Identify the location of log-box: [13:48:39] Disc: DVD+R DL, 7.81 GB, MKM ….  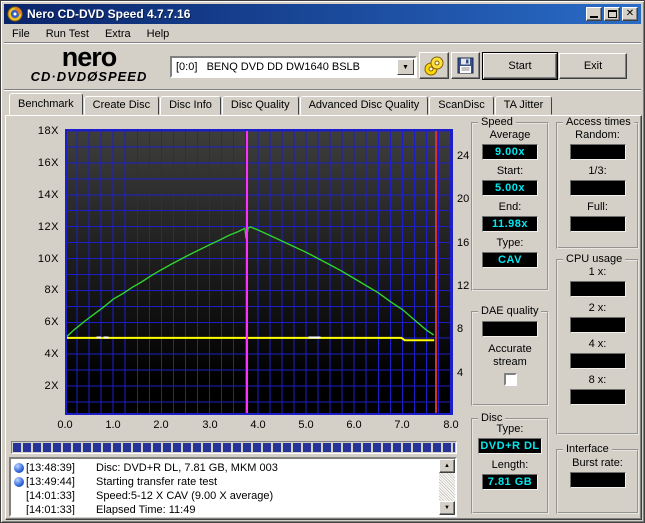
(233, 487).